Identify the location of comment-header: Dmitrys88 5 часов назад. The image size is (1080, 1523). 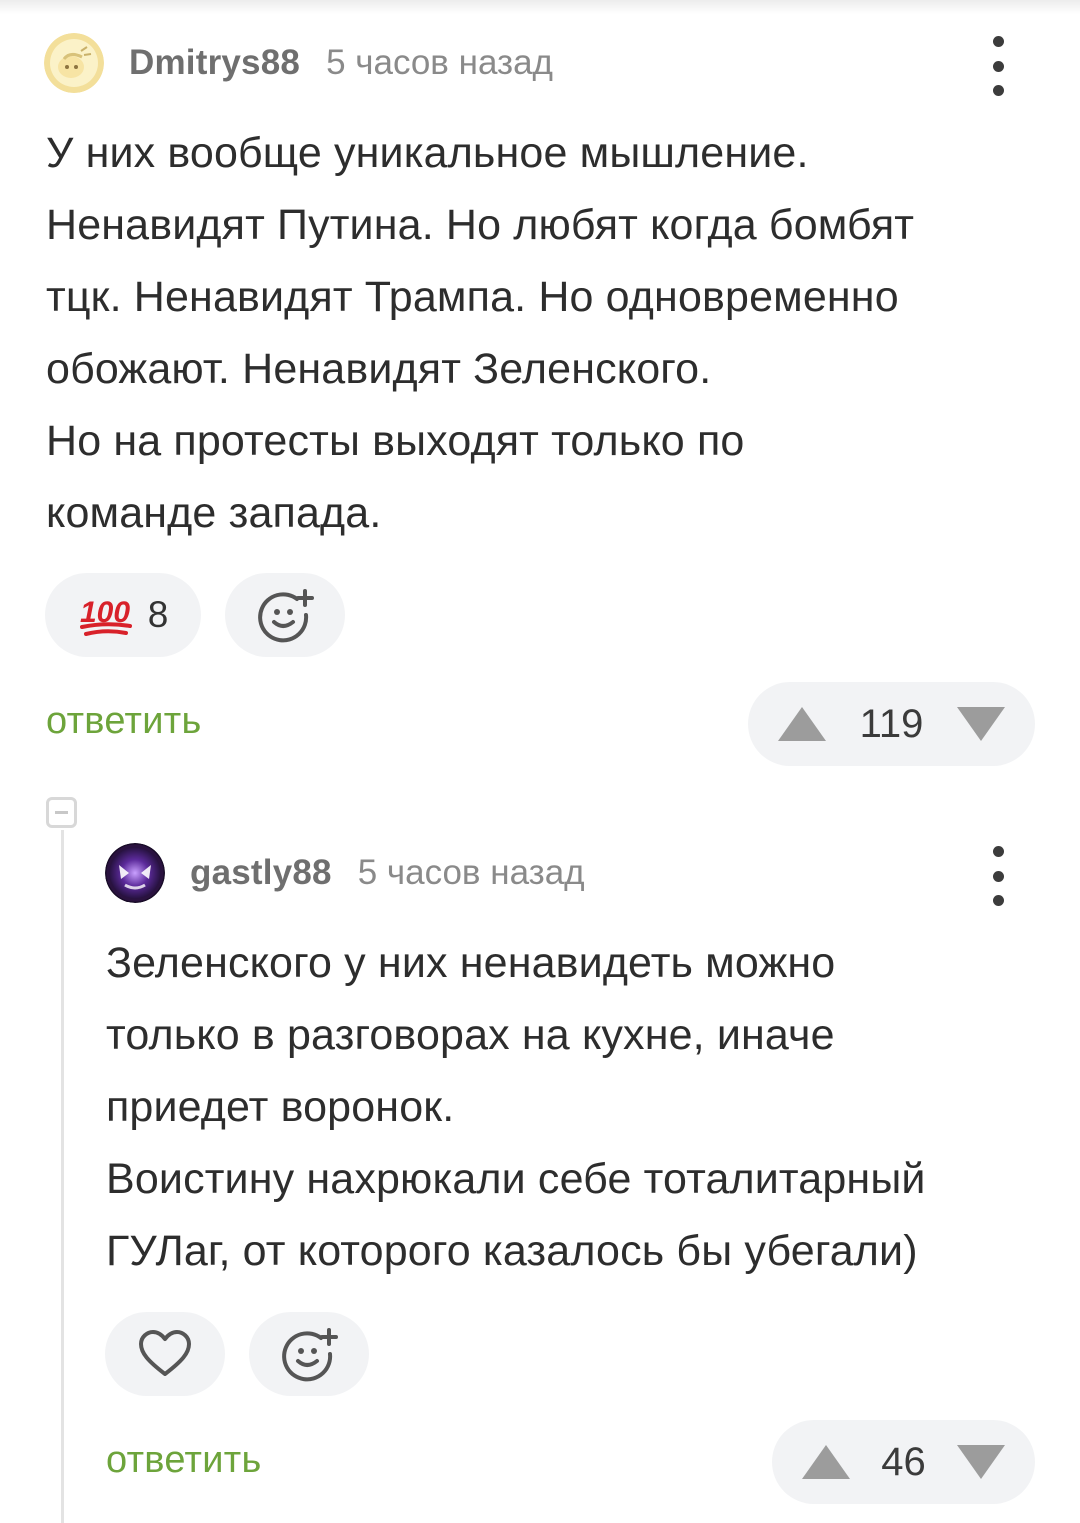
(298, 63).